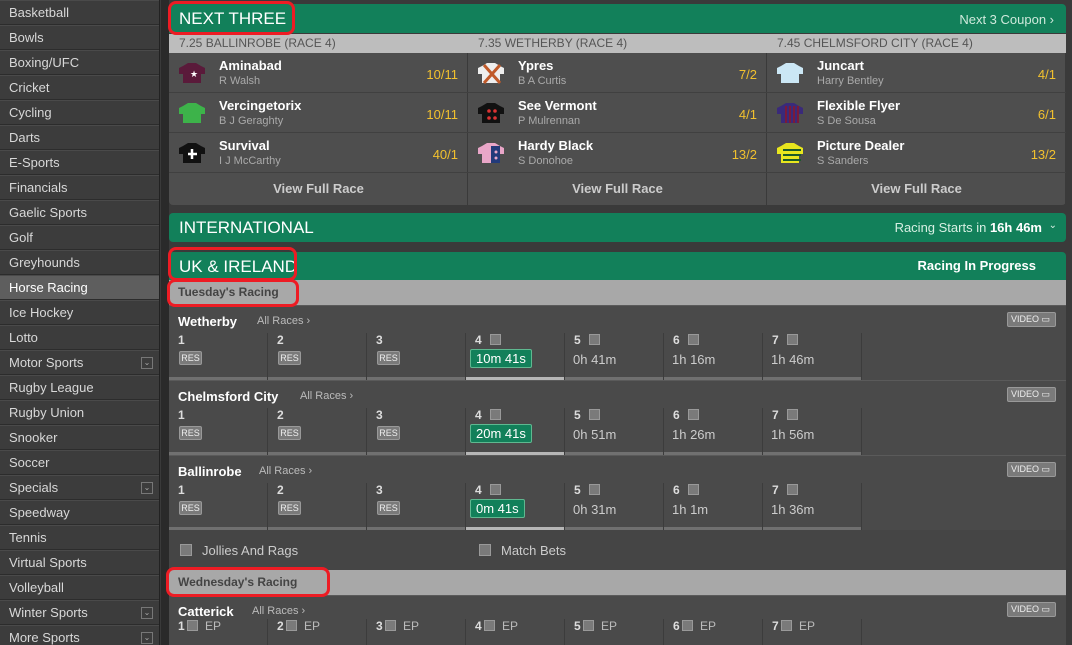 Image resolution: width=1072 pixels, height=645 pixels. Describe the element at coordinates (79, 337) in the screenshot. I see `sidebar-item: Lotto` at that location.